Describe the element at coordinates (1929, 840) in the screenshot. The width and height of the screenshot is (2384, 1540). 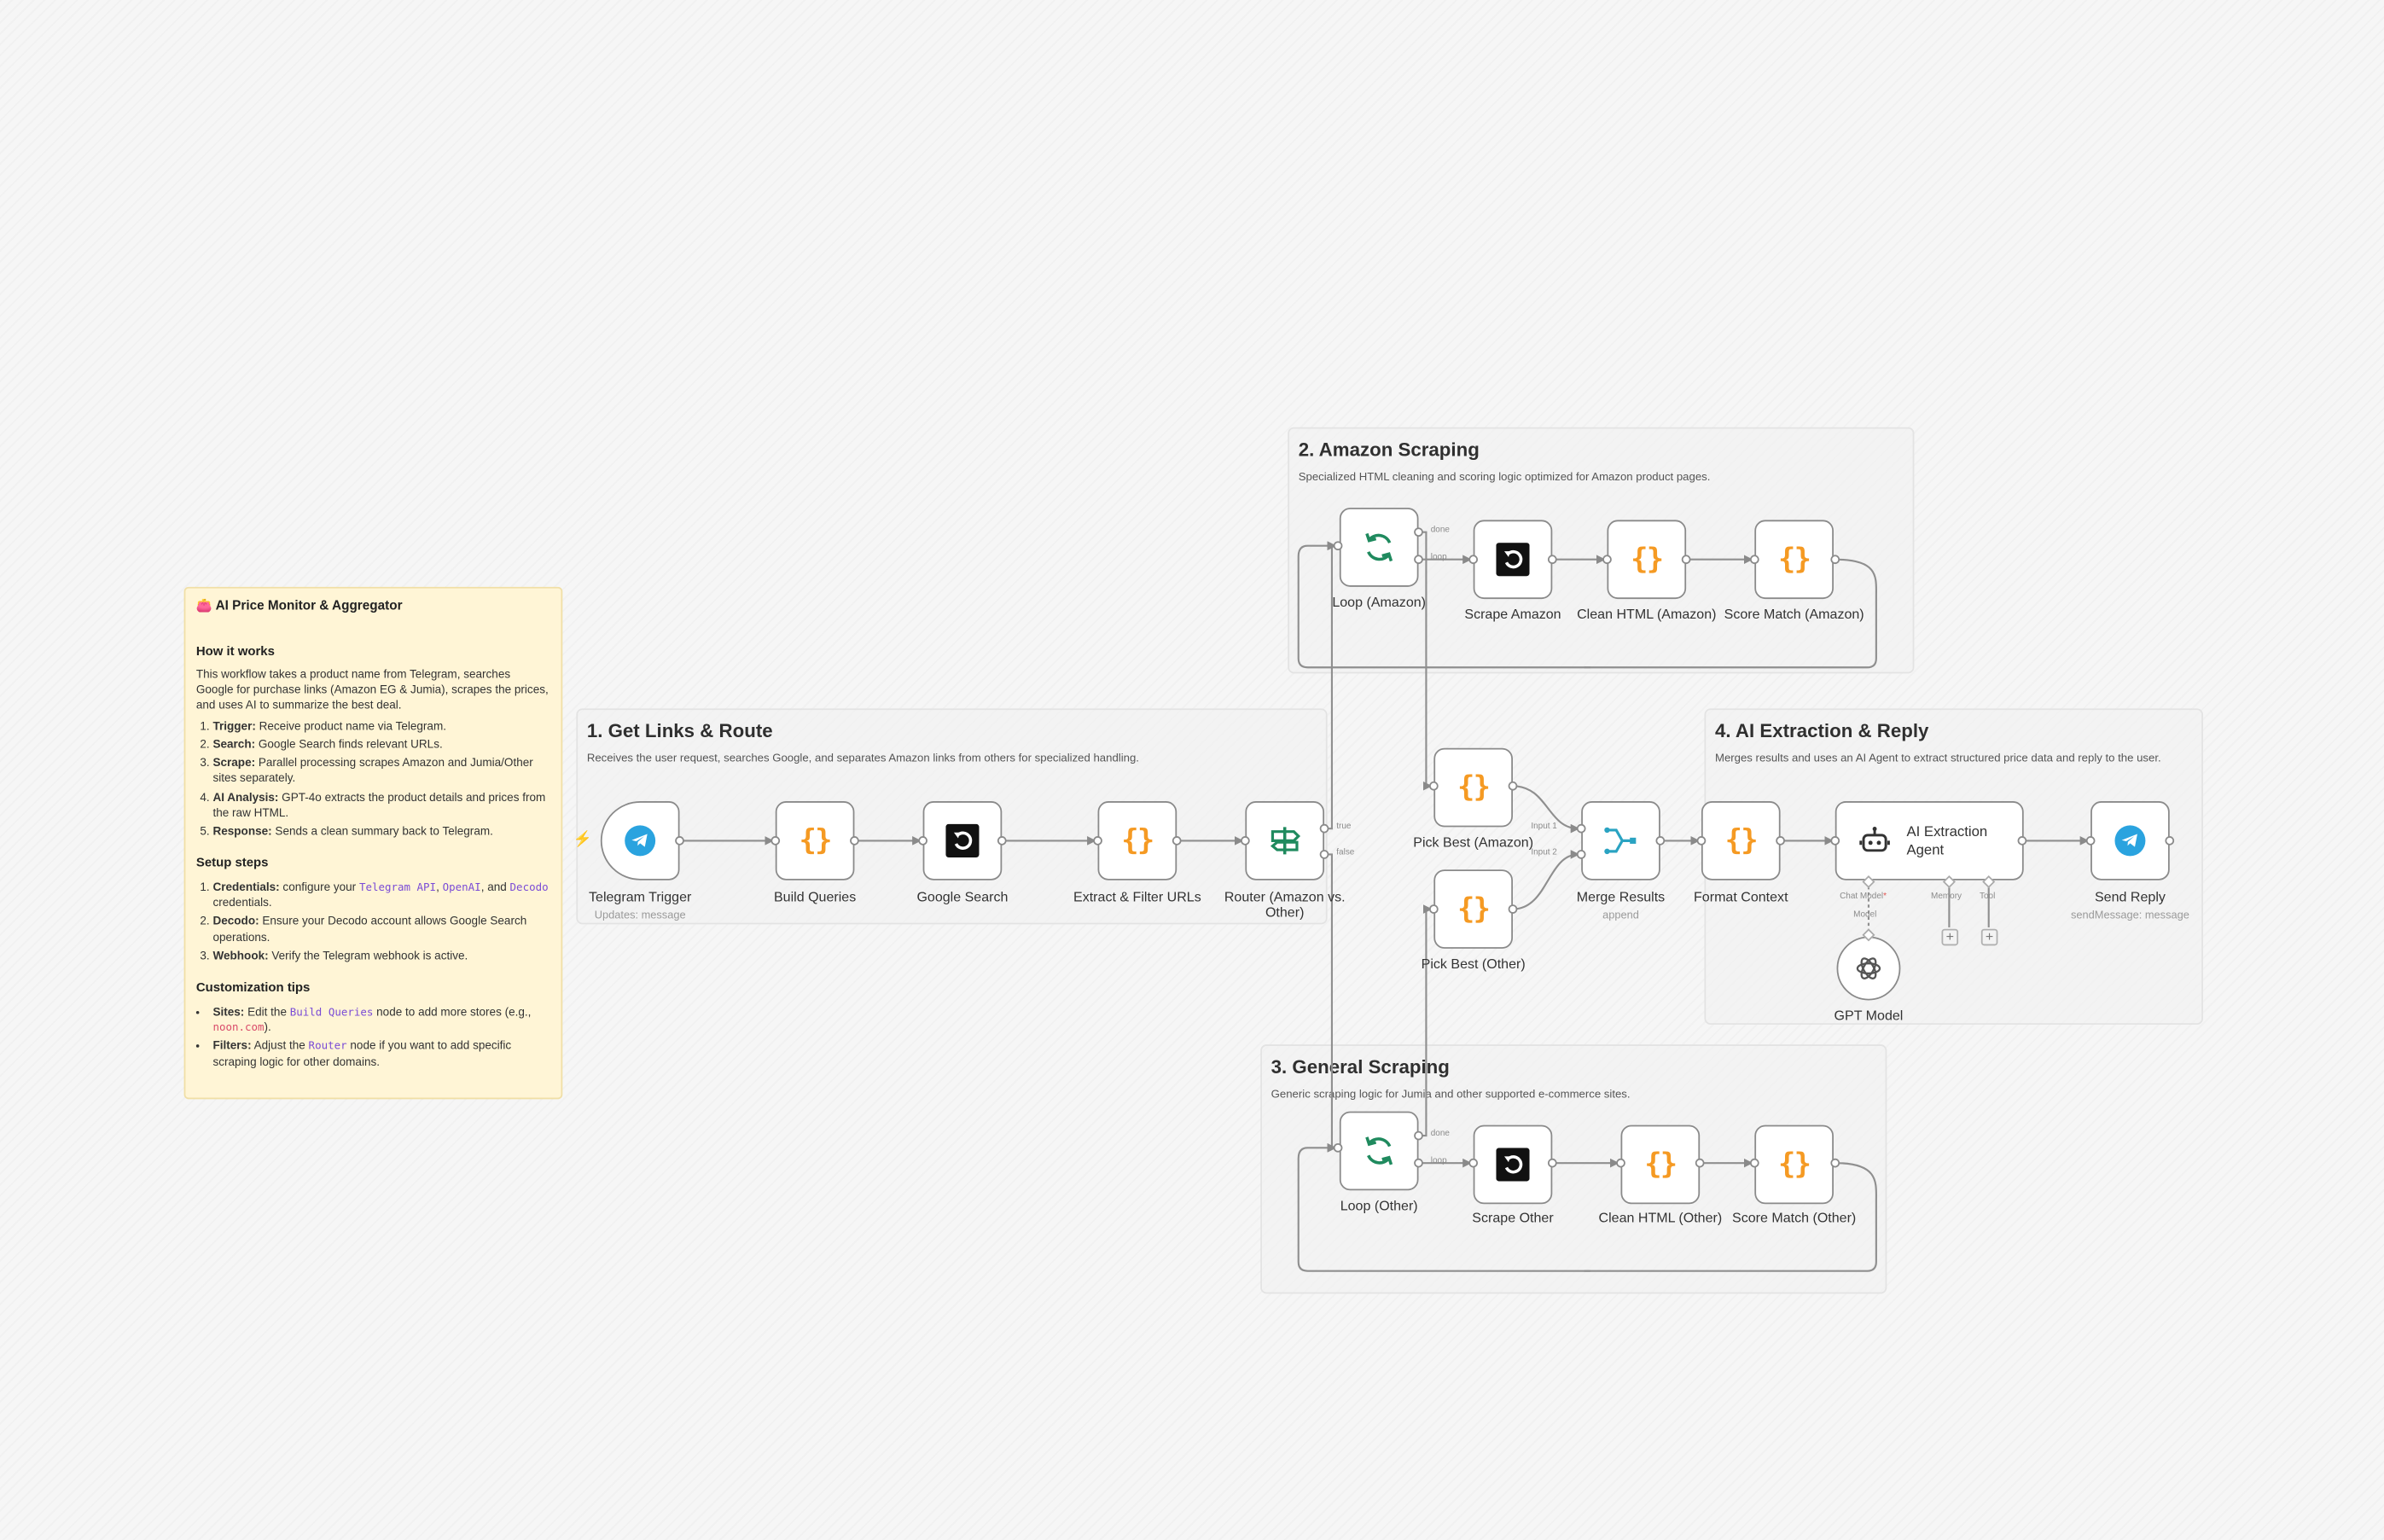
I see `node-ai-extraction-agent: AI Extraction Agent` at that location.